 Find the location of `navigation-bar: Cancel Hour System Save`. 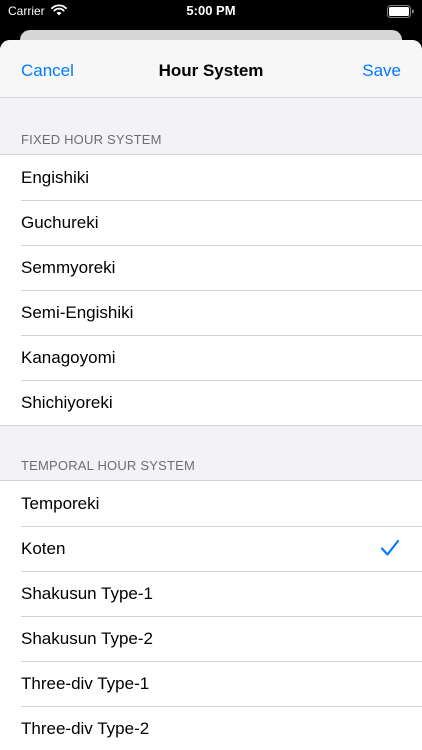

navigation-bar: Cancel Hour System Save is located at coordinates (211, 69).